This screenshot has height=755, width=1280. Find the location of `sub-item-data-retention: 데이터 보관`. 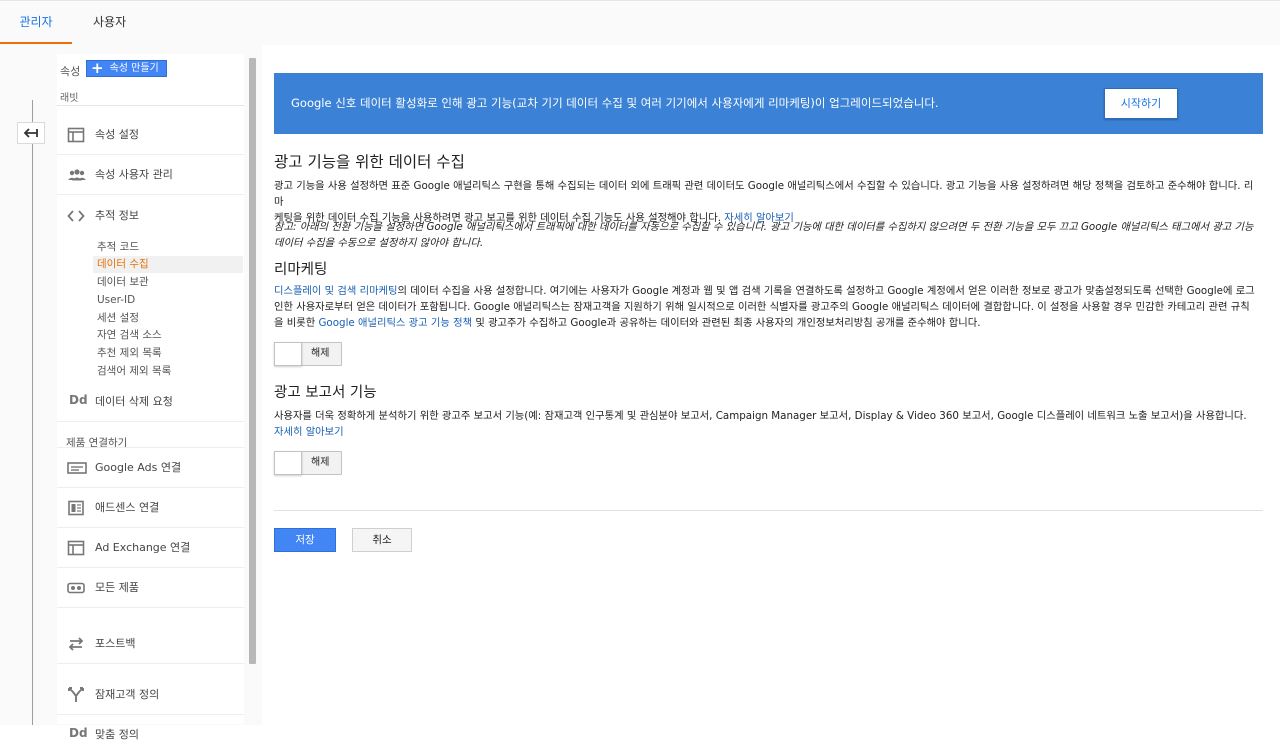

sub-item-data-retention: 데이터 보관 is located at coordinates (168, 282).